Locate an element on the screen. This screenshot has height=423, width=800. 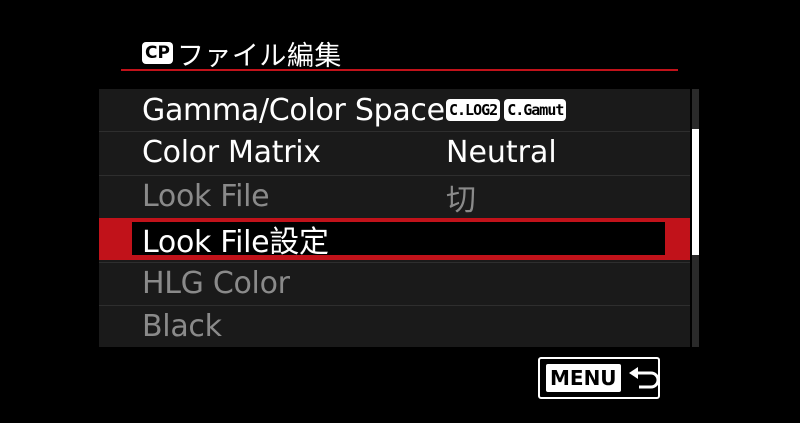
clog2-tag: C.LOG2 is located at coordinates (473, 110).